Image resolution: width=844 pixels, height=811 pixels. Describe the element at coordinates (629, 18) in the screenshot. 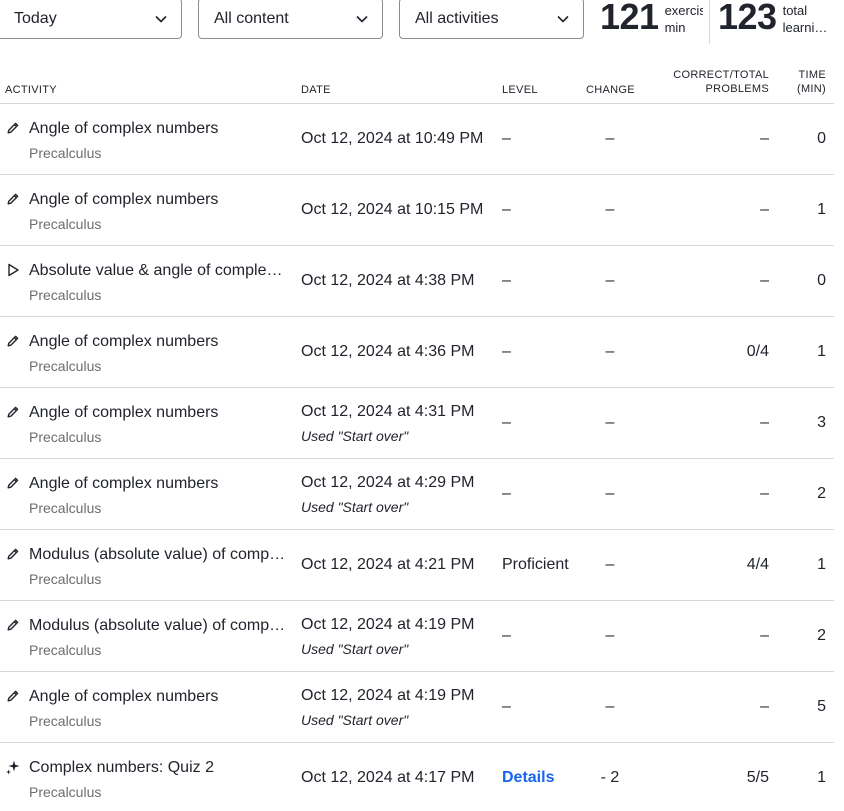

I see `exercise-minutes-value: 121` at that location.